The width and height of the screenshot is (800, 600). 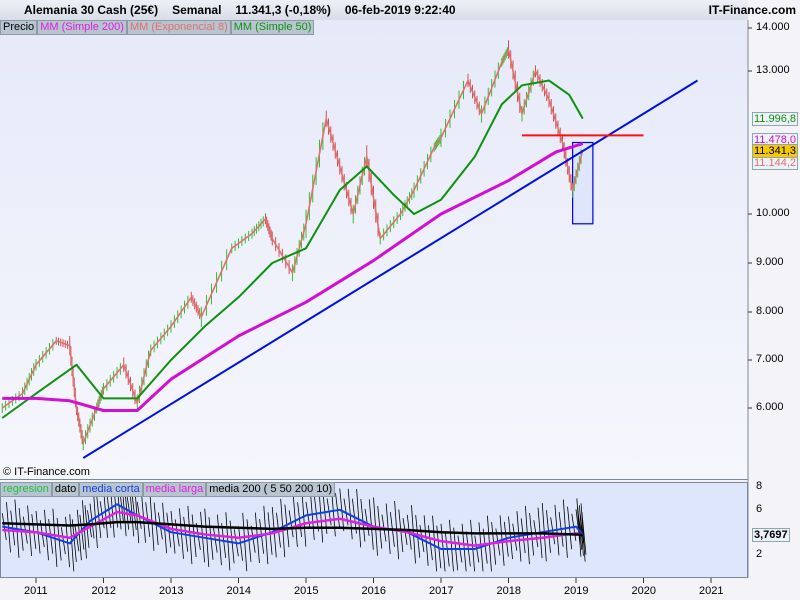 I want to click on indicator-legend-3: media larga, so click(x=174, y=489).